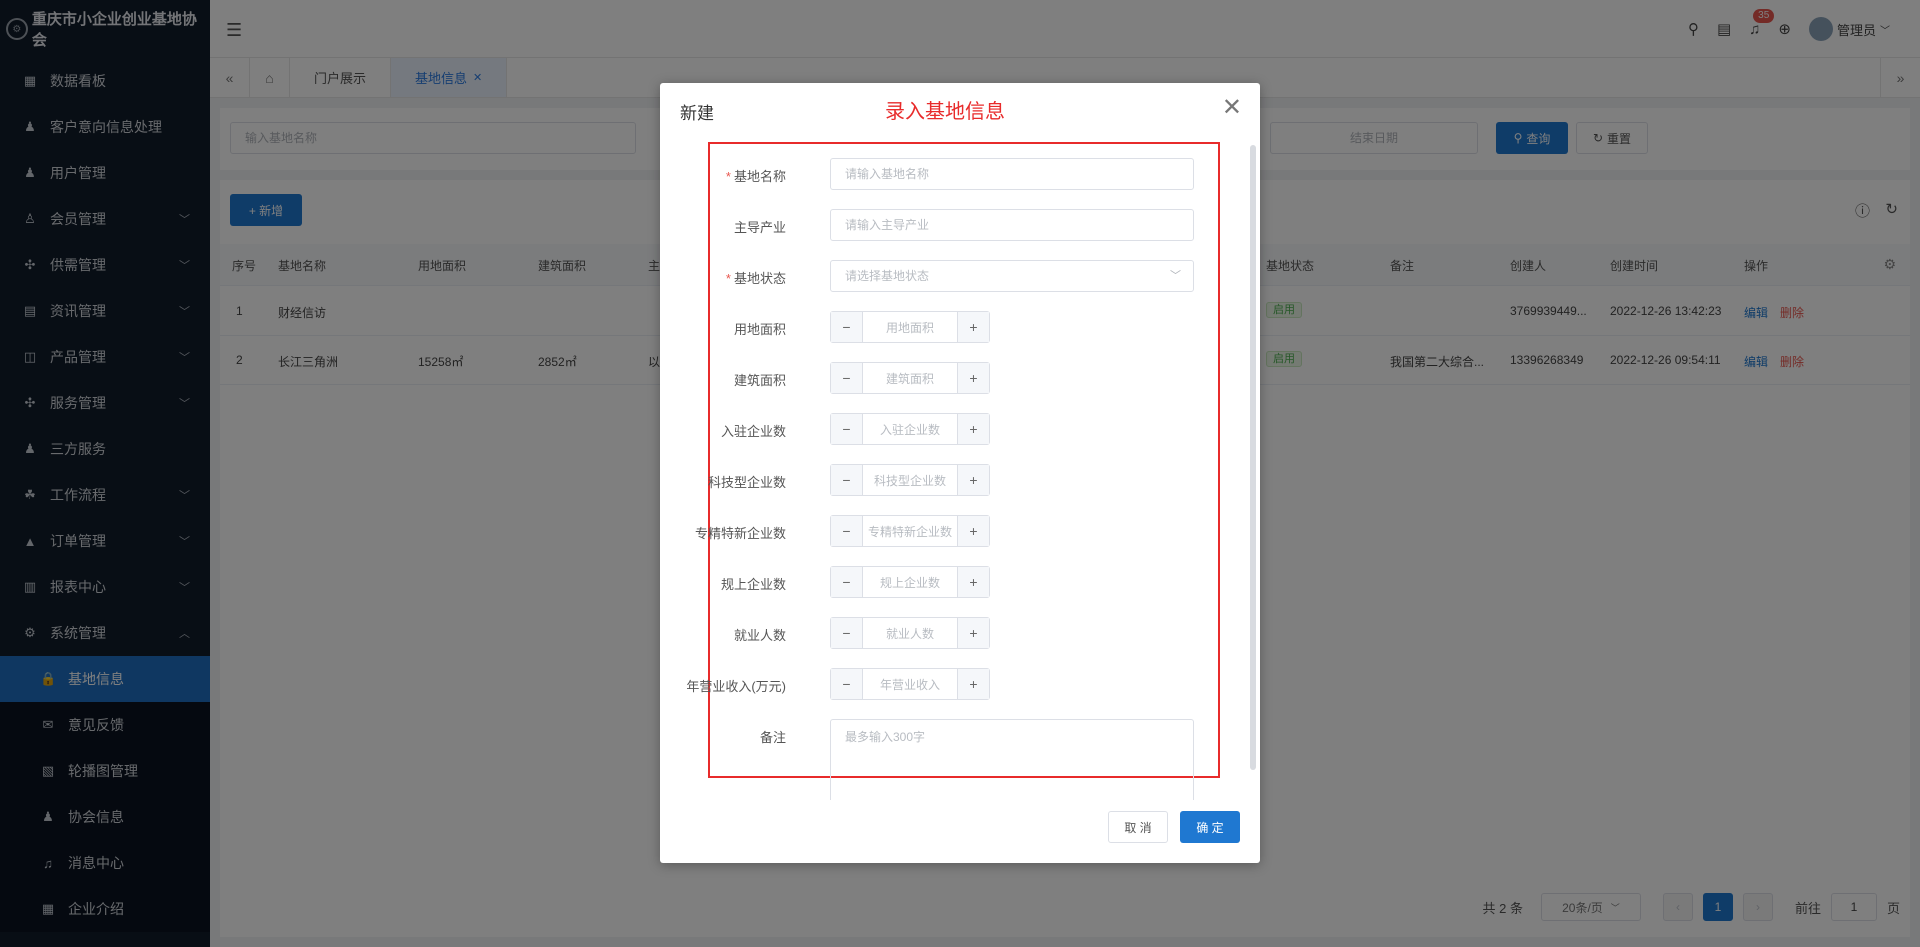 The image size is (1920, 947). What do you see at coordinates (1232, 107) in the screenshot?
I see `close-icon: ✕` at bounding box center [1232, 107].